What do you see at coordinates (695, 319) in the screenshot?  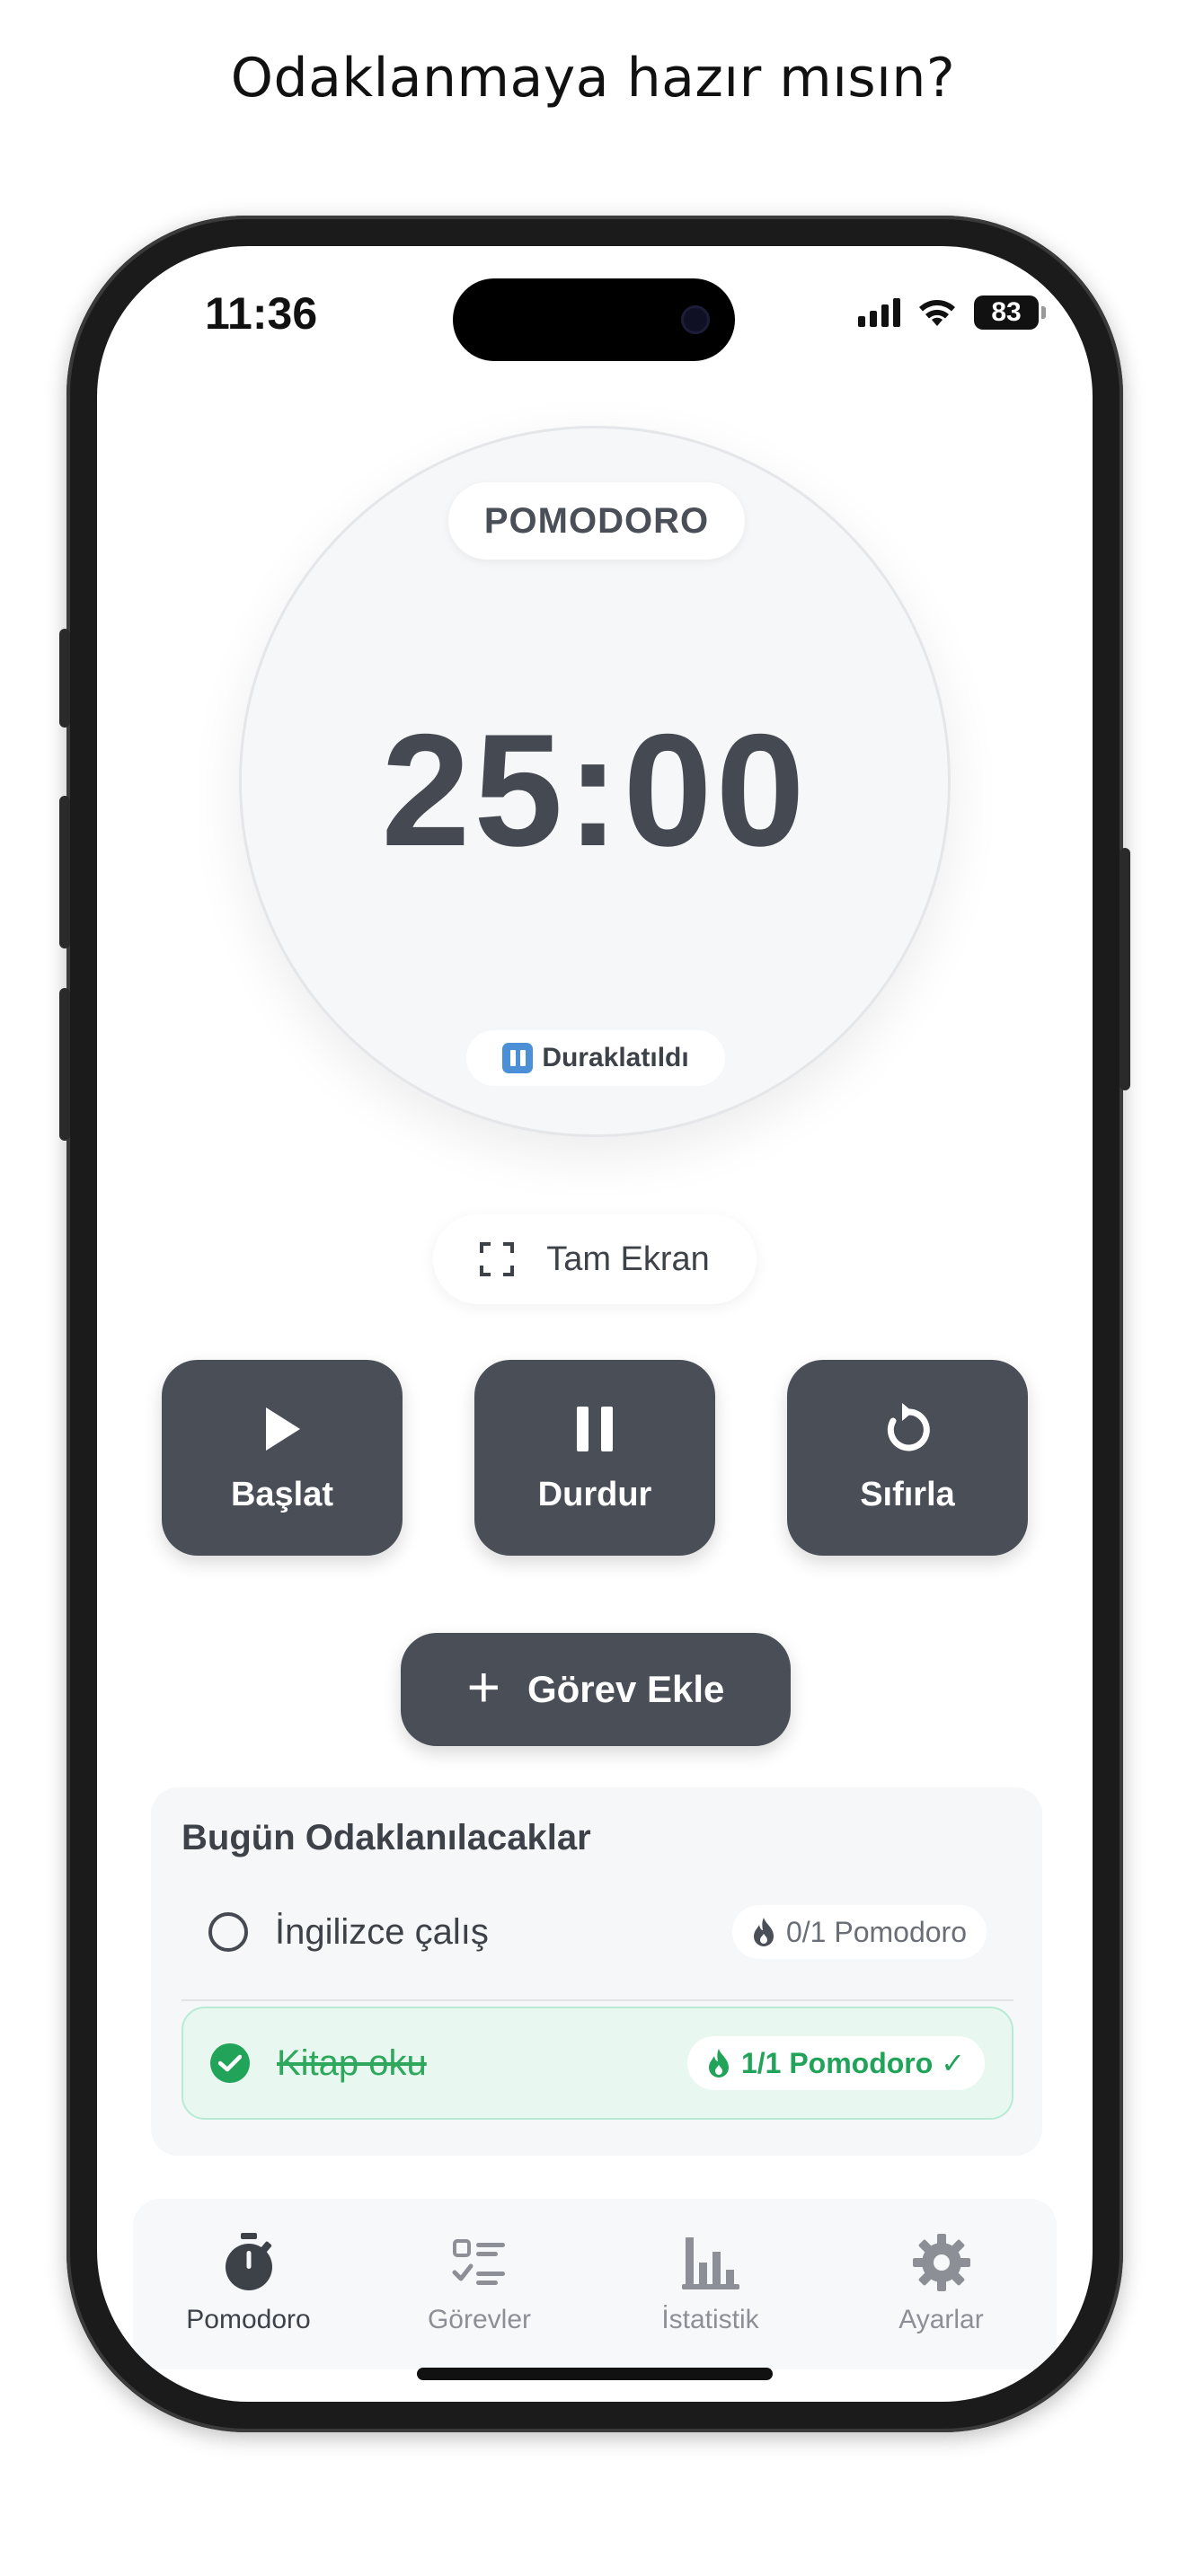 I see `camera-icon` at bounding box center [695, 319].